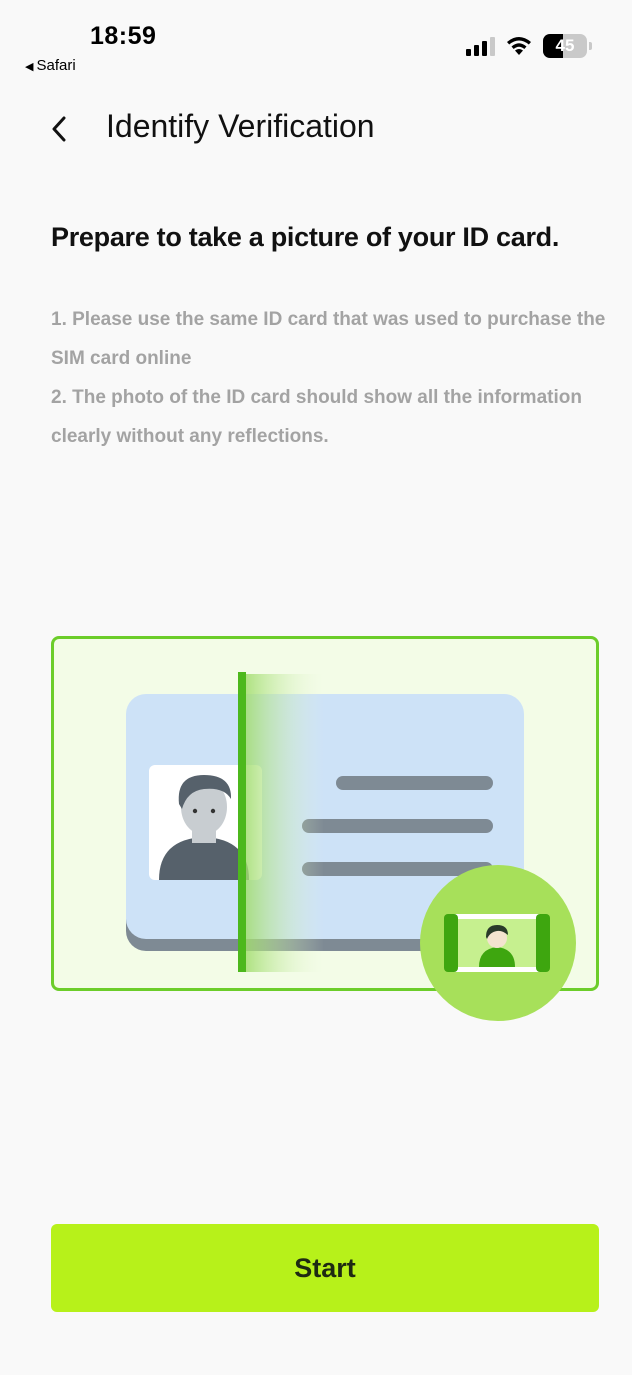 The image size is (632, 1375). What do you see at coordinates (480, 46) in the screenshot?
I see `cellular-signal-icon` at bounding box center [480, 46].